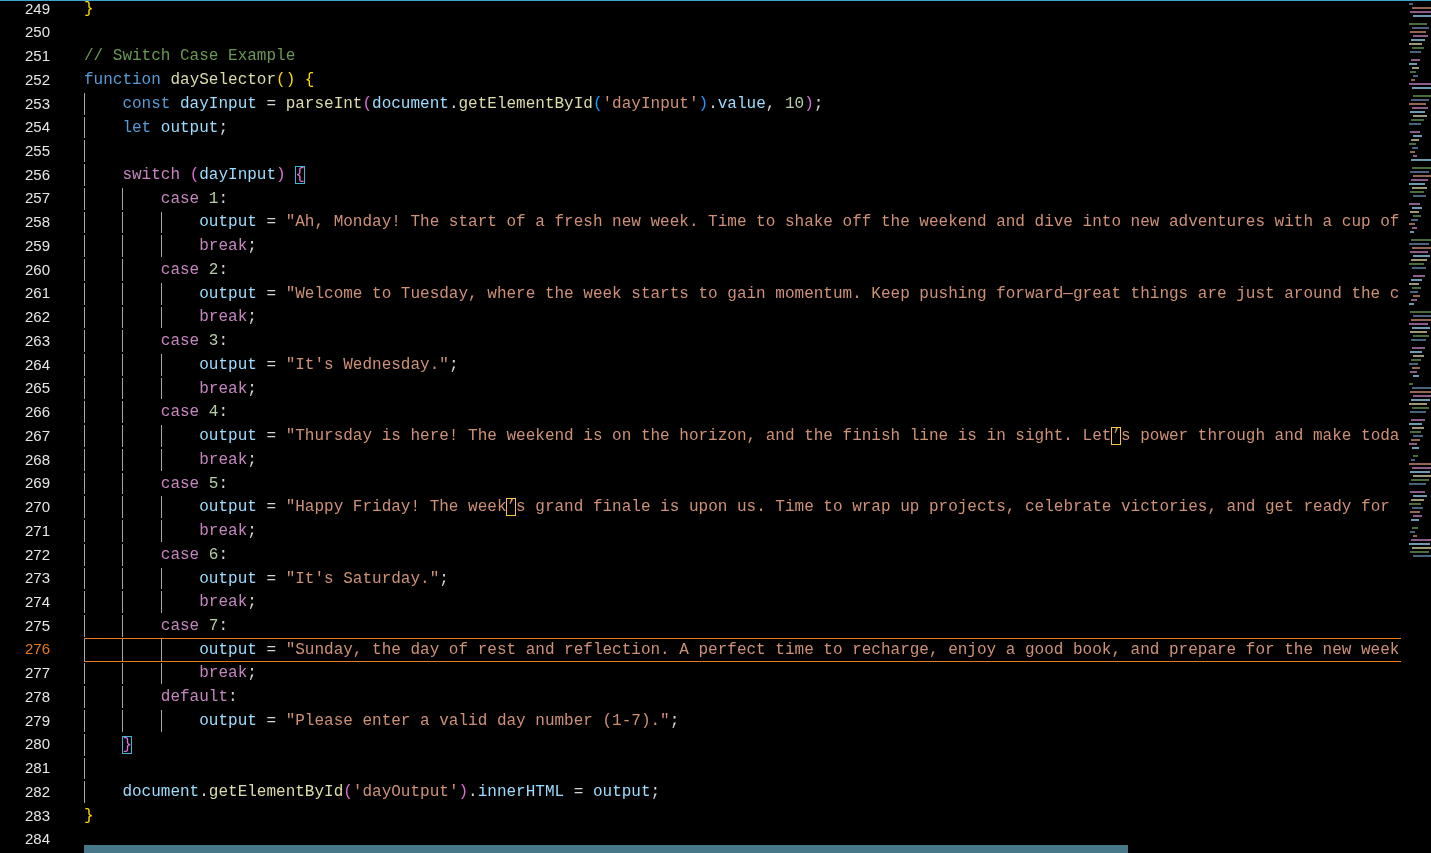  Describe the element at coordinates (742, 103) in the screenshot. I see `code-line: const dayInput = parseInt(document.getElementById('dayInput').value, 10);` at that location.